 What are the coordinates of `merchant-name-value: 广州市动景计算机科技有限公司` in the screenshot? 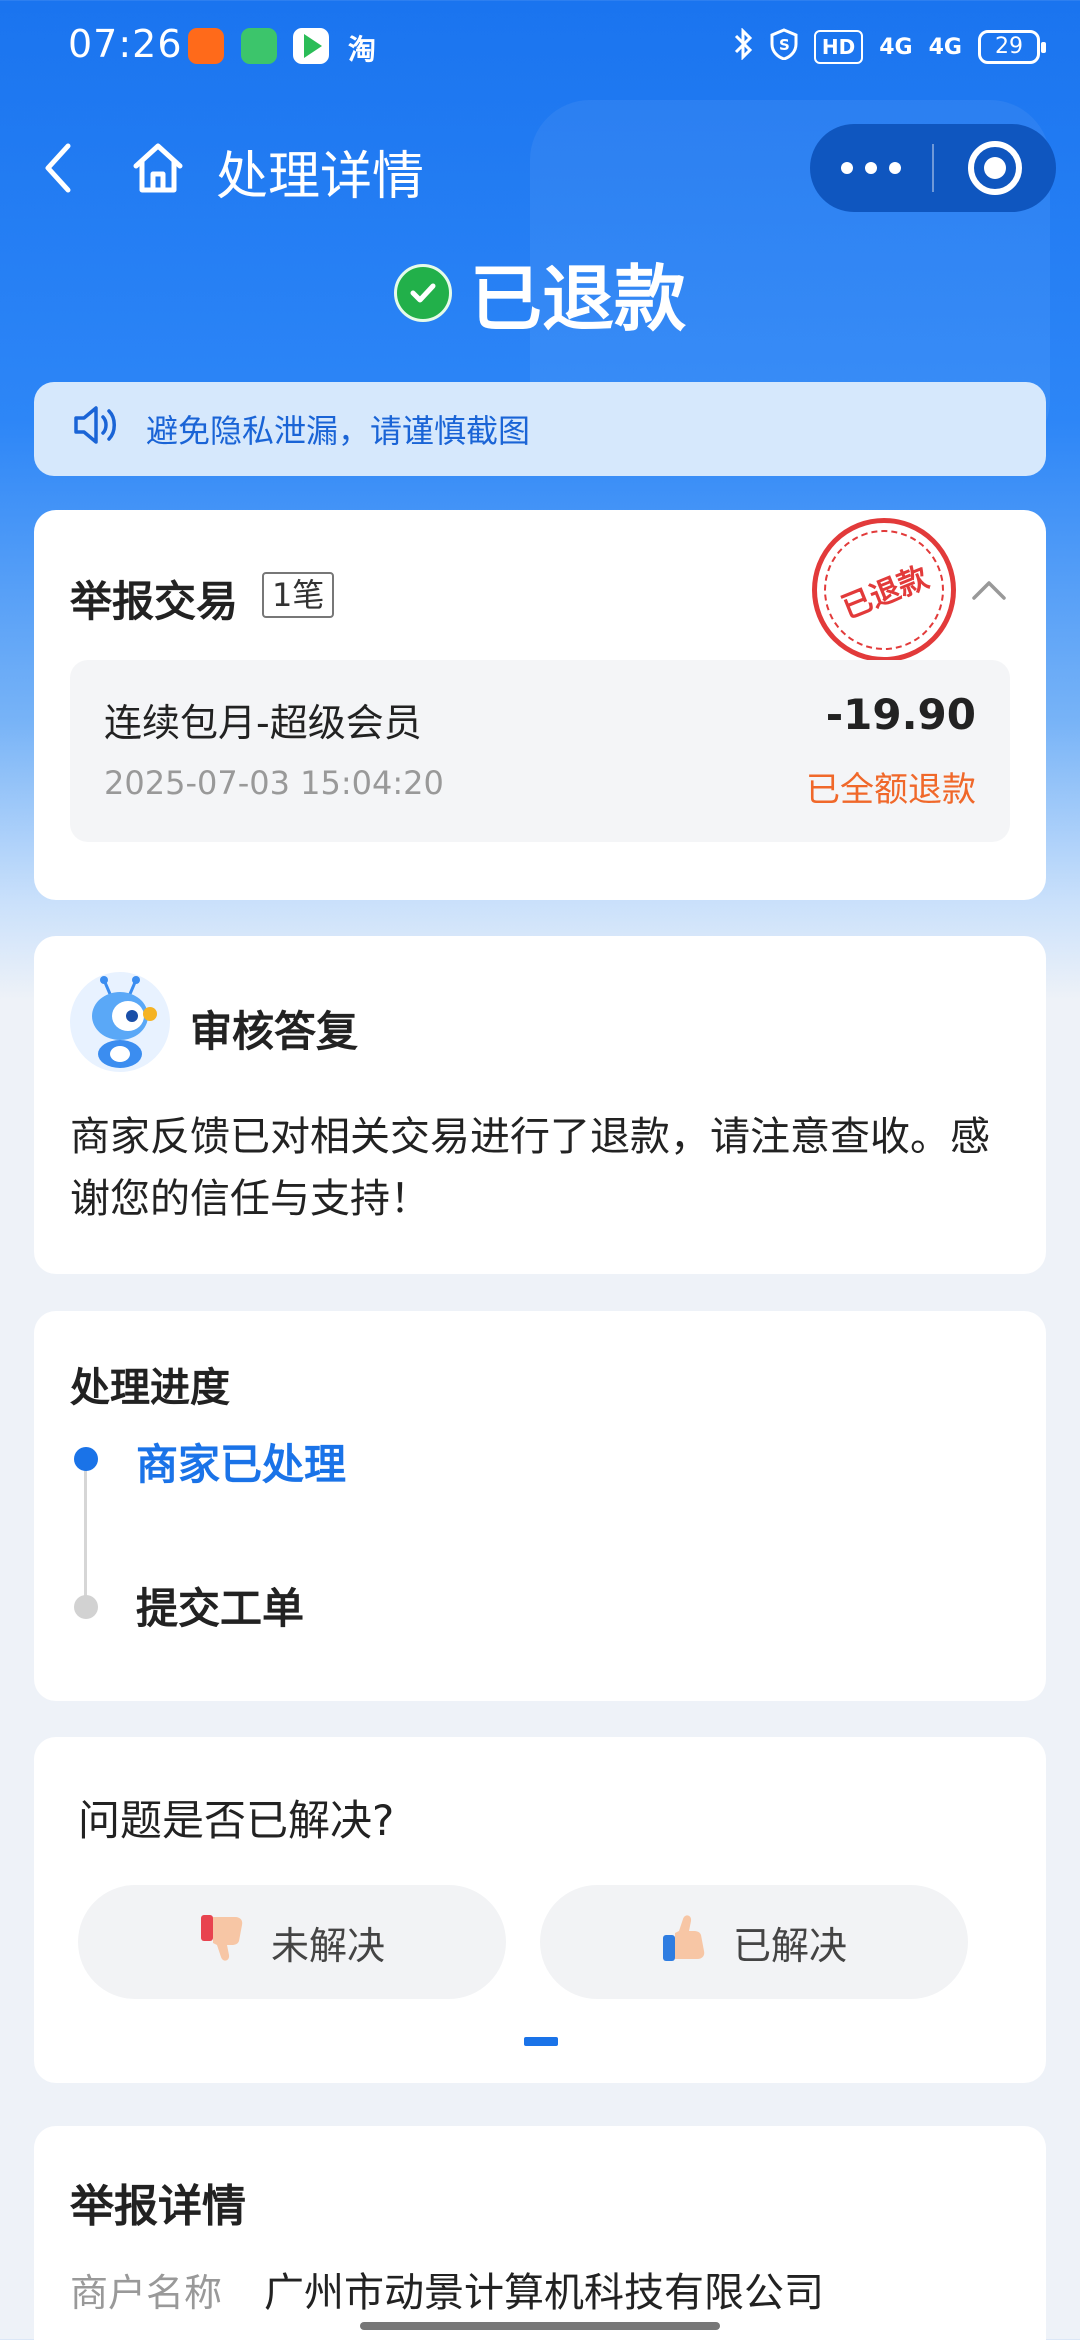 It's located at (544, 2293).